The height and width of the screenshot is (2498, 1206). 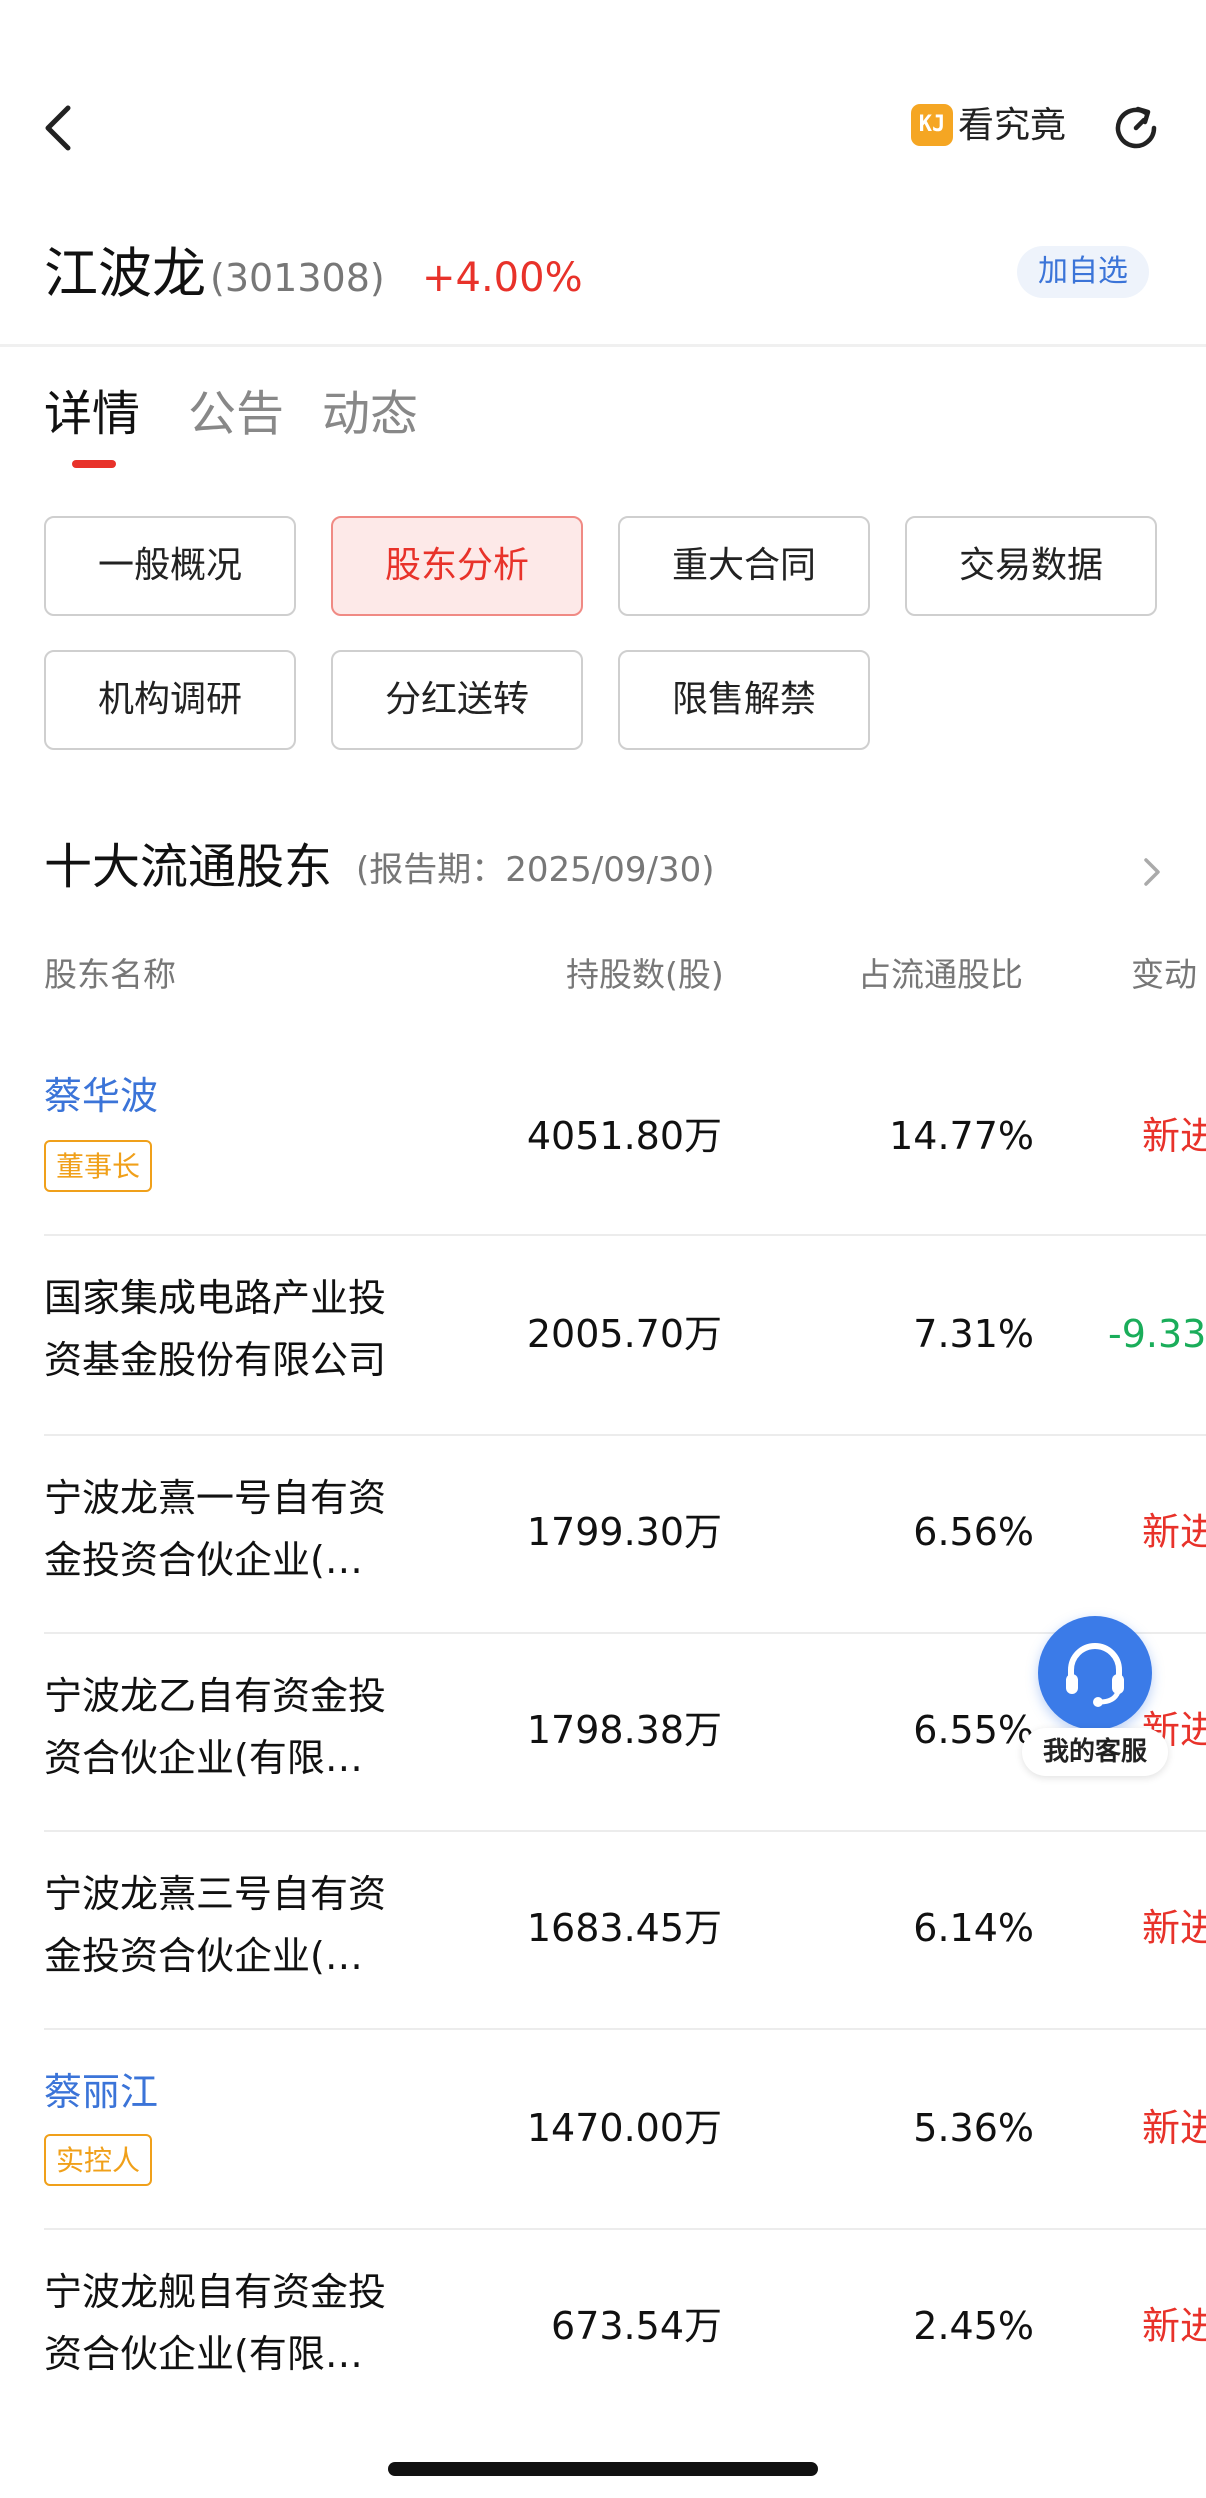 I want to click on column-header-name: 股东名称, so click(x=110, y=974).